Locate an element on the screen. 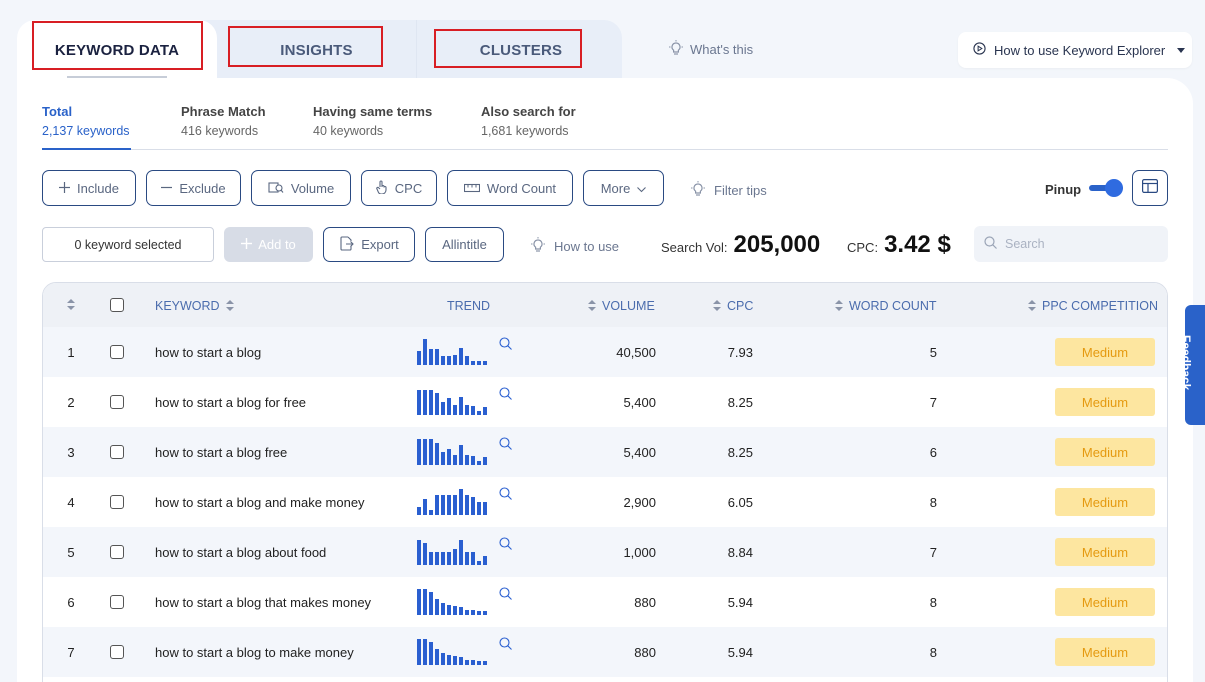 This screenshot has height=682, width=1205. subtab-phrase-match-count: 416 keywords is located at coordinates (220, 131).